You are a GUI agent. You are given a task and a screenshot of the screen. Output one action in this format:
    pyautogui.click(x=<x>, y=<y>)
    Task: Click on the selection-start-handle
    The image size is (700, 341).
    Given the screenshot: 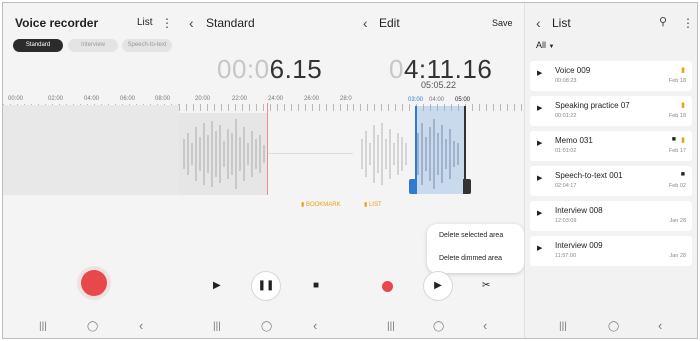 What is the action you would take?
    pyautogui.click(x=413, y=186)
    